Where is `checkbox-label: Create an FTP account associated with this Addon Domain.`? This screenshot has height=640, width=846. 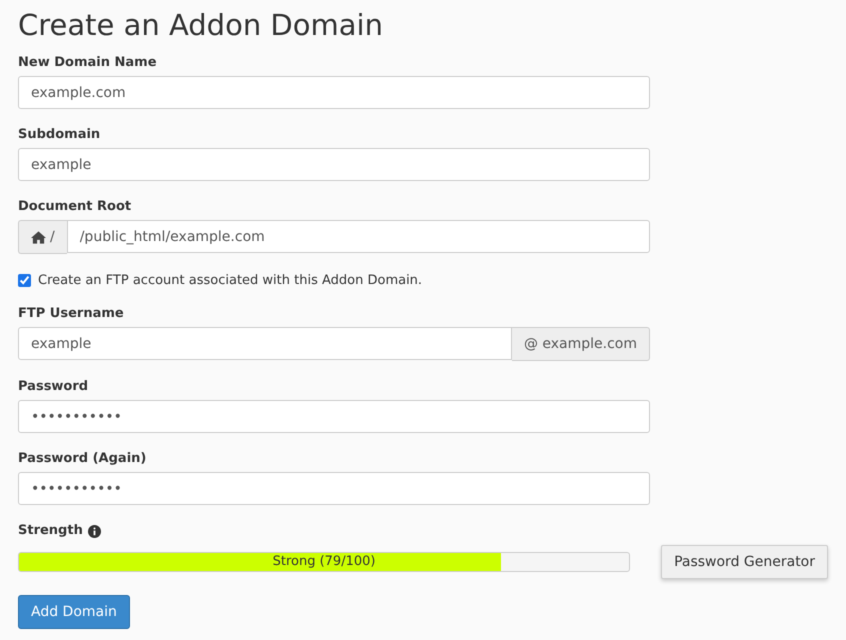
checkbox-label: Create an FTP account associated with this Addon Domain. is located at coordinates (230, 280).